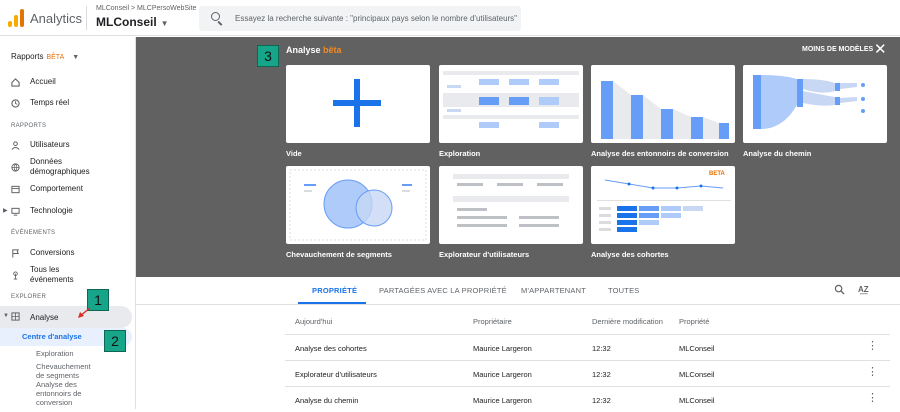 The height and width of the screenshot is (412, 900). I want to click on sidebar-item-analyse: ▼ Analyse, so click(66, 317).